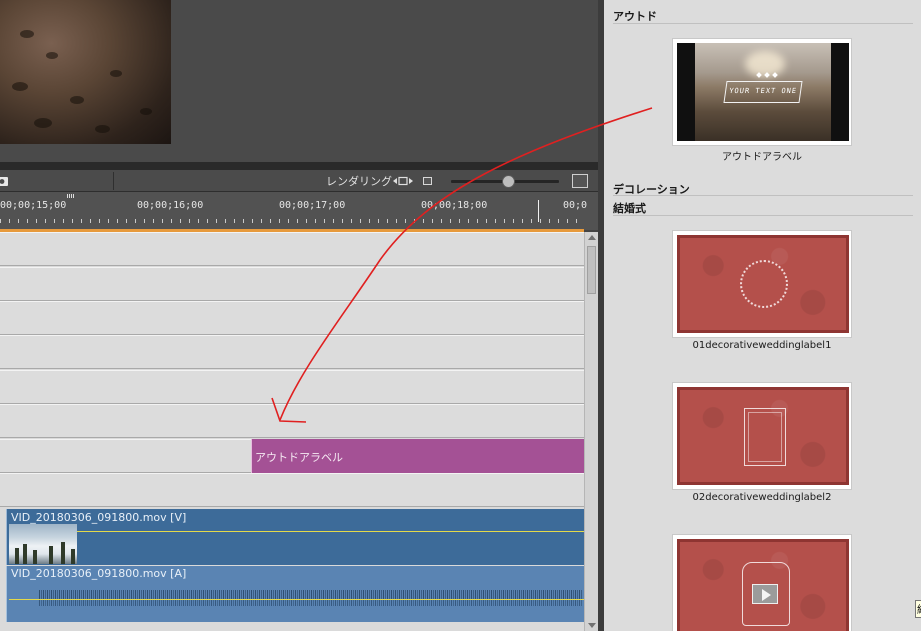  Describe the element at coordinates (299, 457) in the screenshot. I see `title-clip-label: アウトドアラベル` at that location.